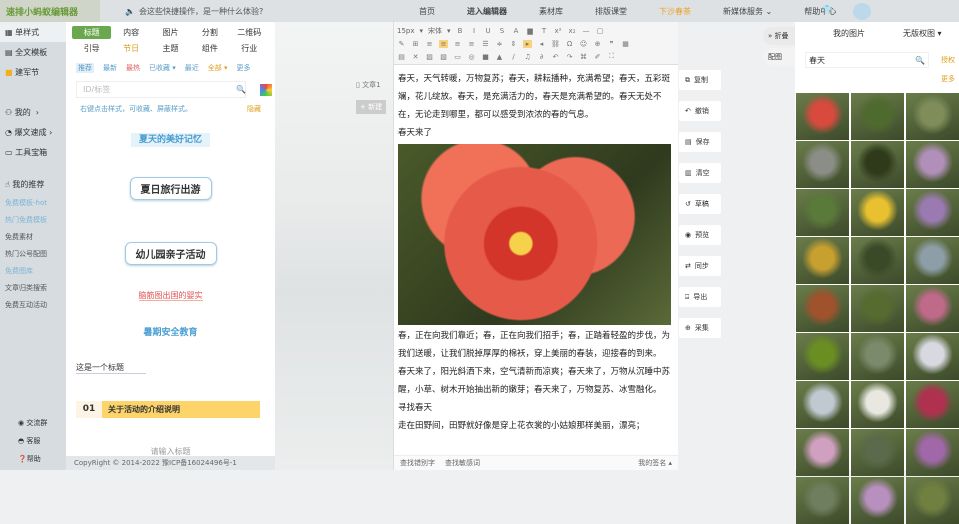 The width and height of the screenshot is (959, 524). What do you see at coordinates (555, 57) in the screenshot?
I see `undo-icon: ↶` at bounding box center [555, 57].